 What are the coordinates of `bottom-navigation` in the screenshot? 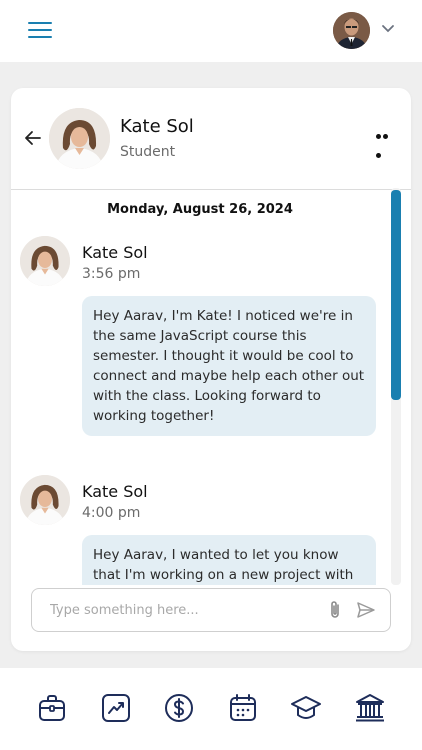 It's located at (211, 709).